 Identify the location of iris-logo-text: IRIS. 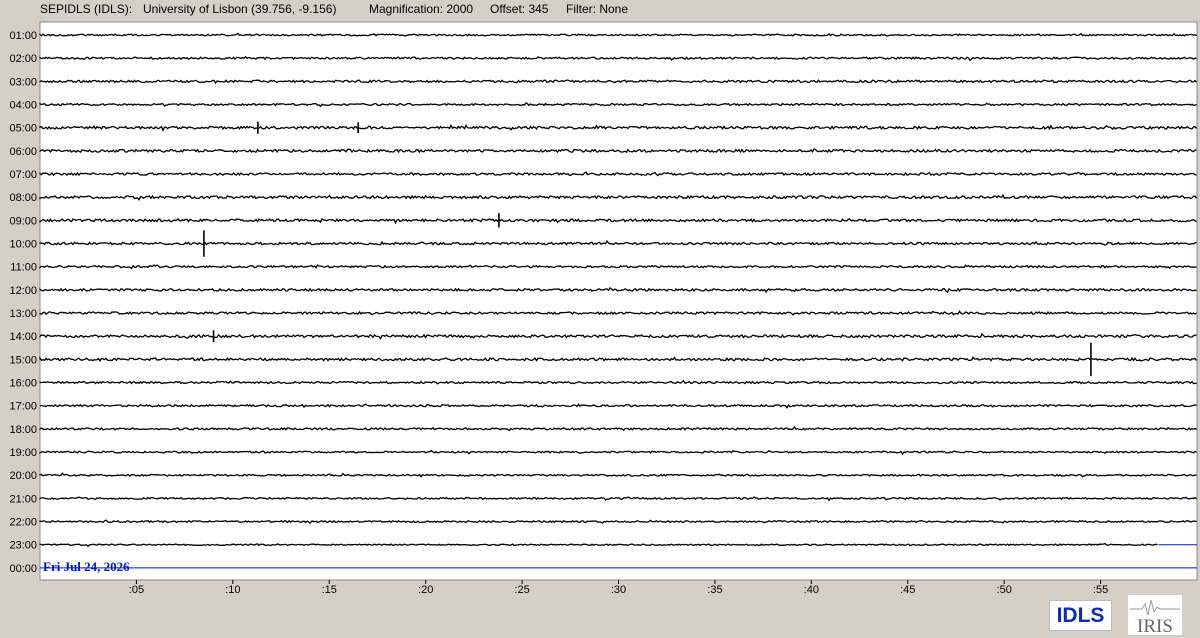
(1155, 625).